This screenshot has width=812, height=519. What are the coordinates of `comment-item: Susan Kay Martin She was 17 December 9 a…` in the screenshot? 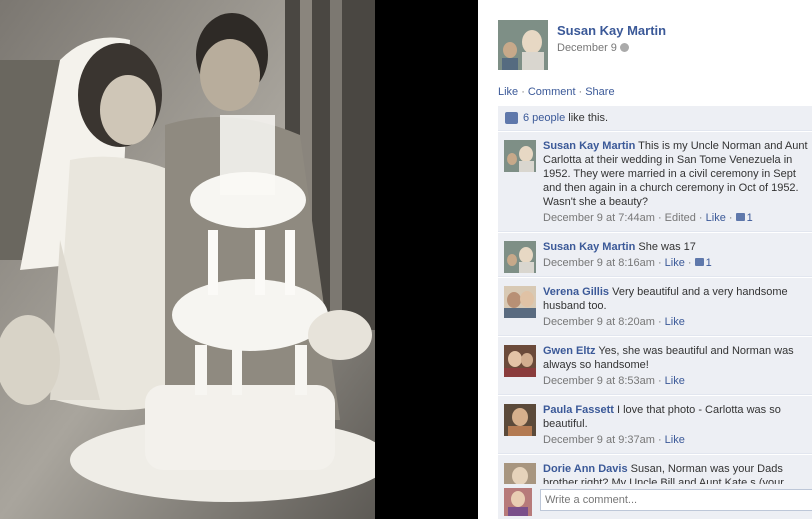 It's located at (655, 254).